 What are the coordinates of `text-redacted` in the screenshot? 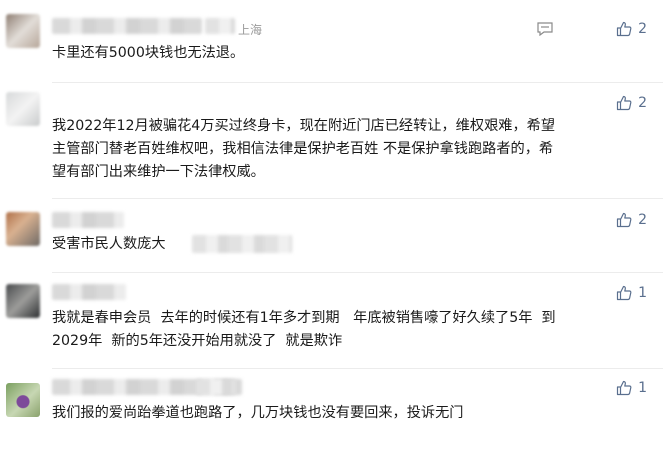 It's located at (242, 244).